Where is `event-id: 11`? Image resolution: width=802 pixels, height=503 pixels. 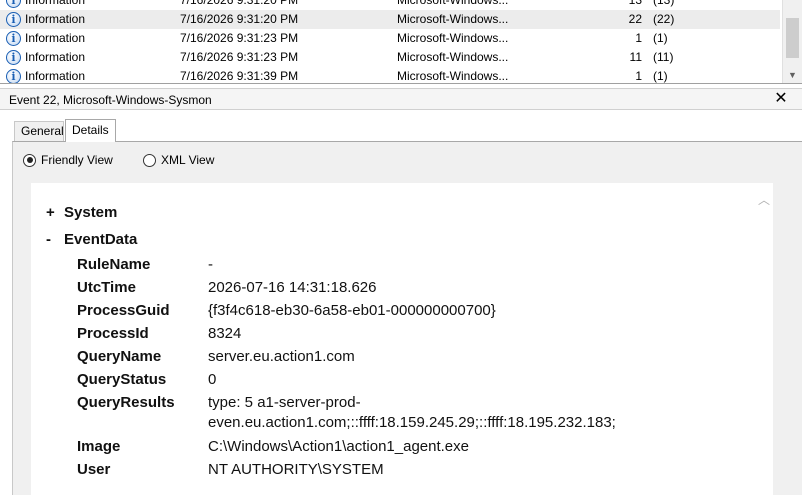 event-id: 11 is located at coordinates (635, 57).